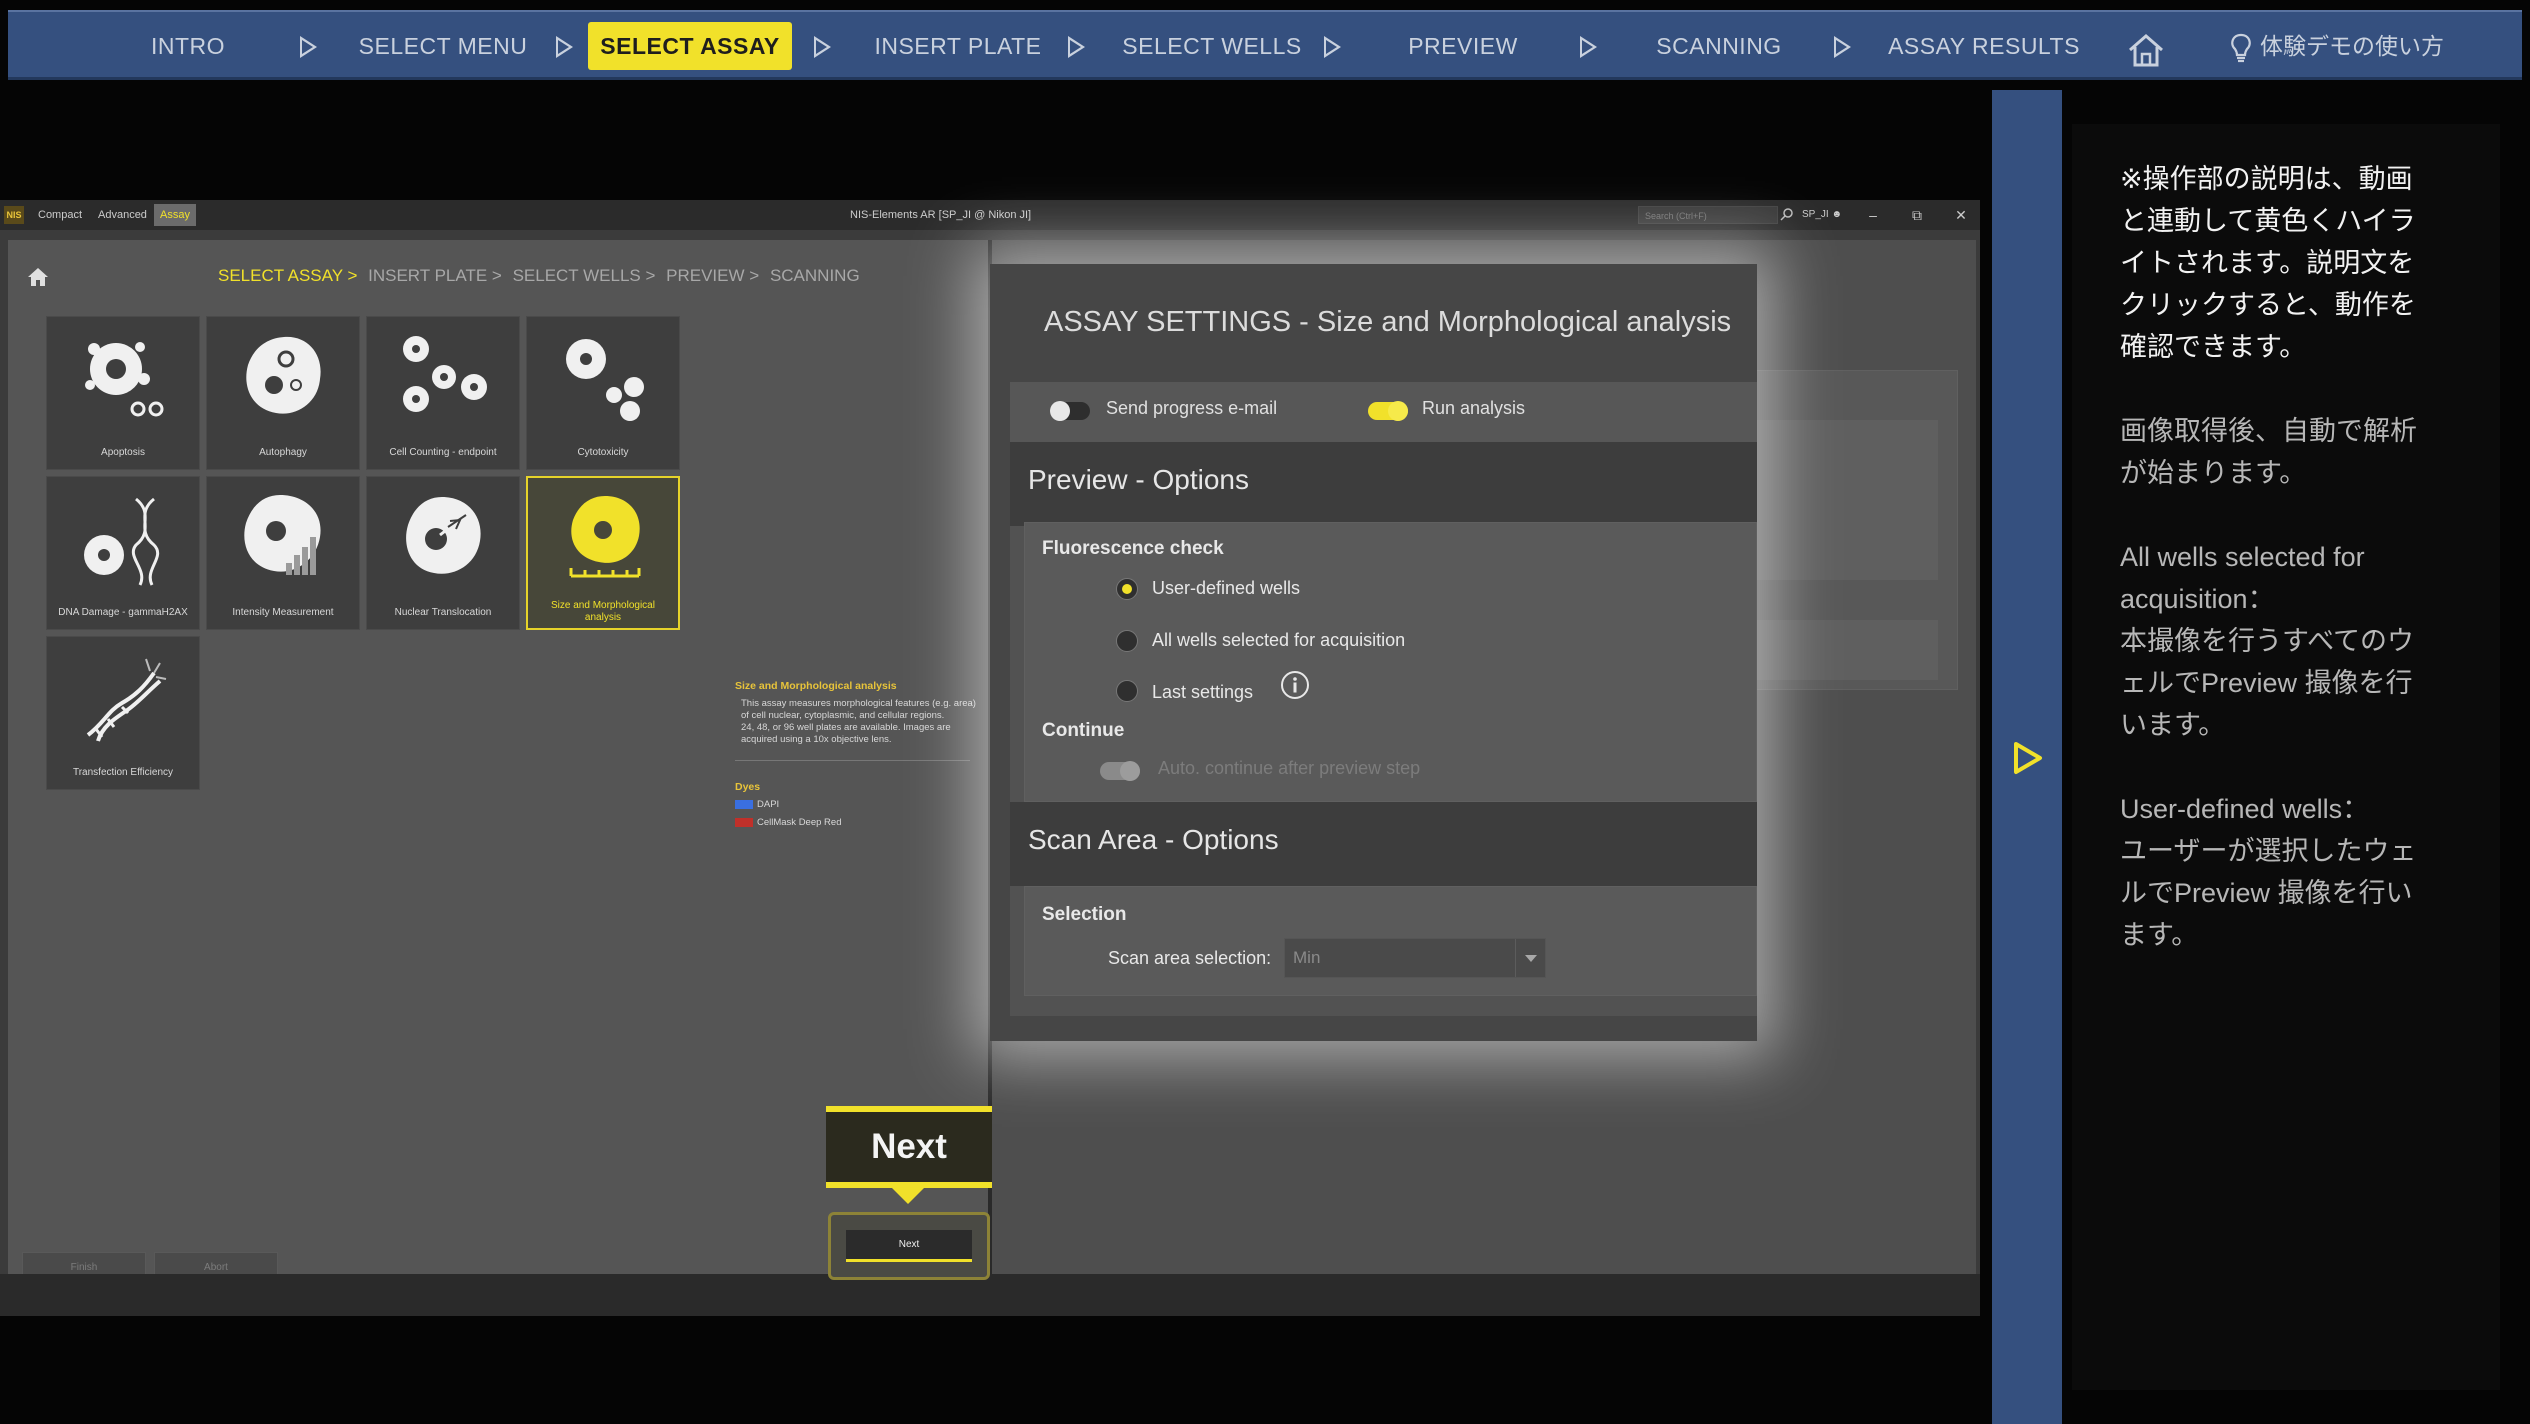 Image resolution: width=2530 pixels, height=1424 pixels. I want to click on step-select-wells: SELECT WELLS, so click(1212, 46).